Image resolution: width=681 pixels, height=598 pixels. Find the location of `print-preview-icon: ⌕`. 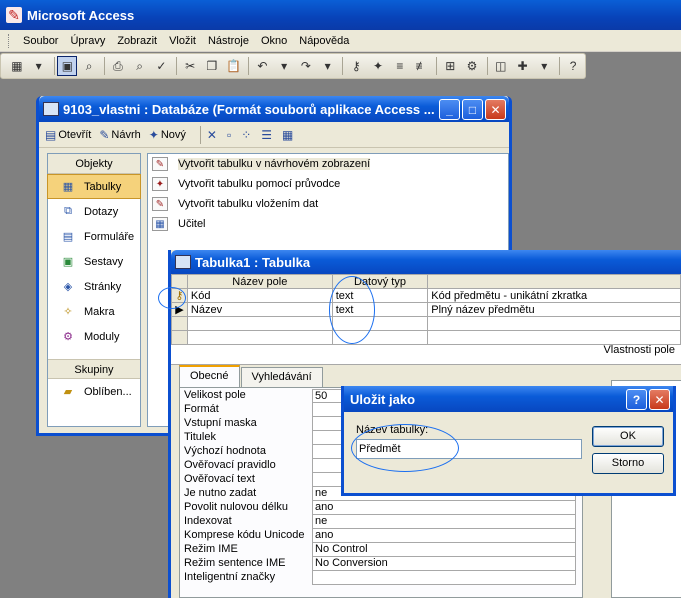

print-preview-icon: ⌕ is located at coordinates (140, 66).